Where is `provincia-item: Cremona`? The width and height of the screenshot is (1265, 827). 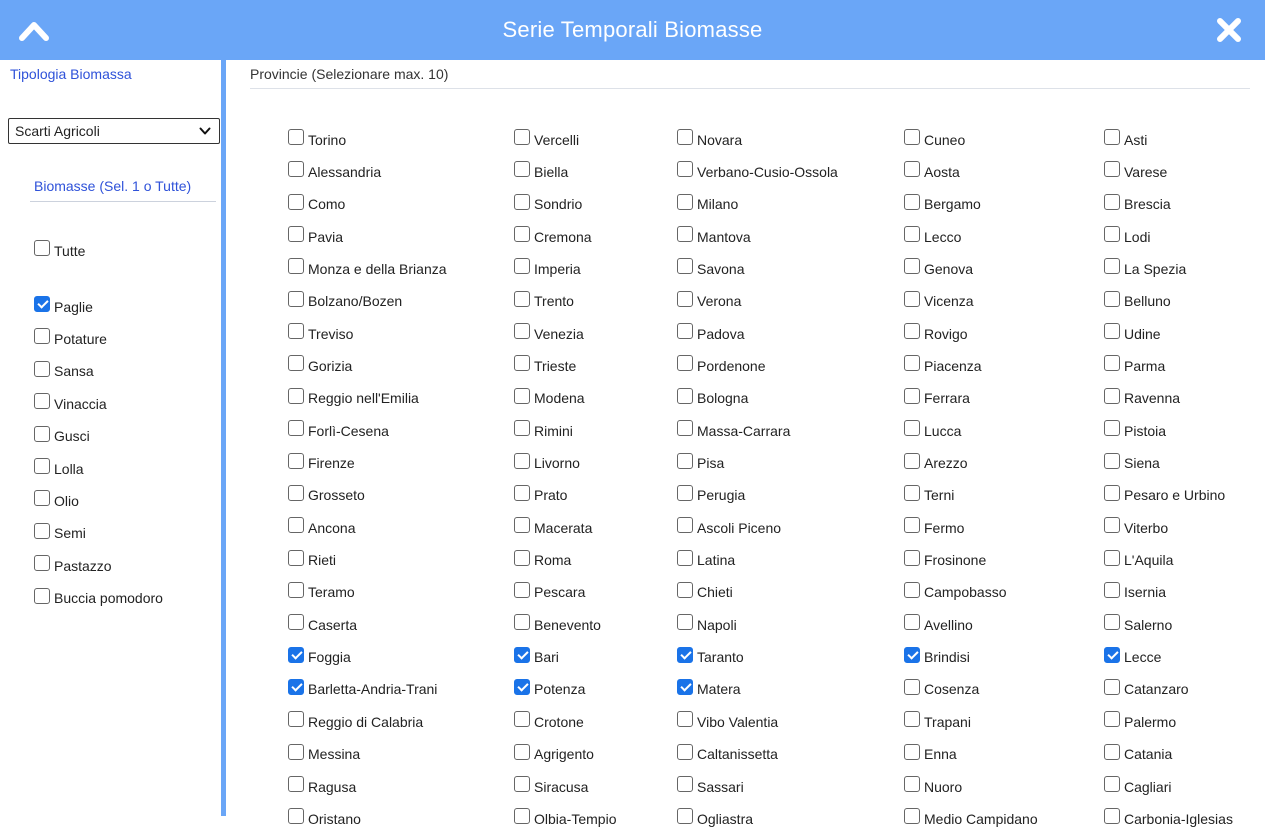 provincia-item: Cremona is located at coordinates (553, 234).